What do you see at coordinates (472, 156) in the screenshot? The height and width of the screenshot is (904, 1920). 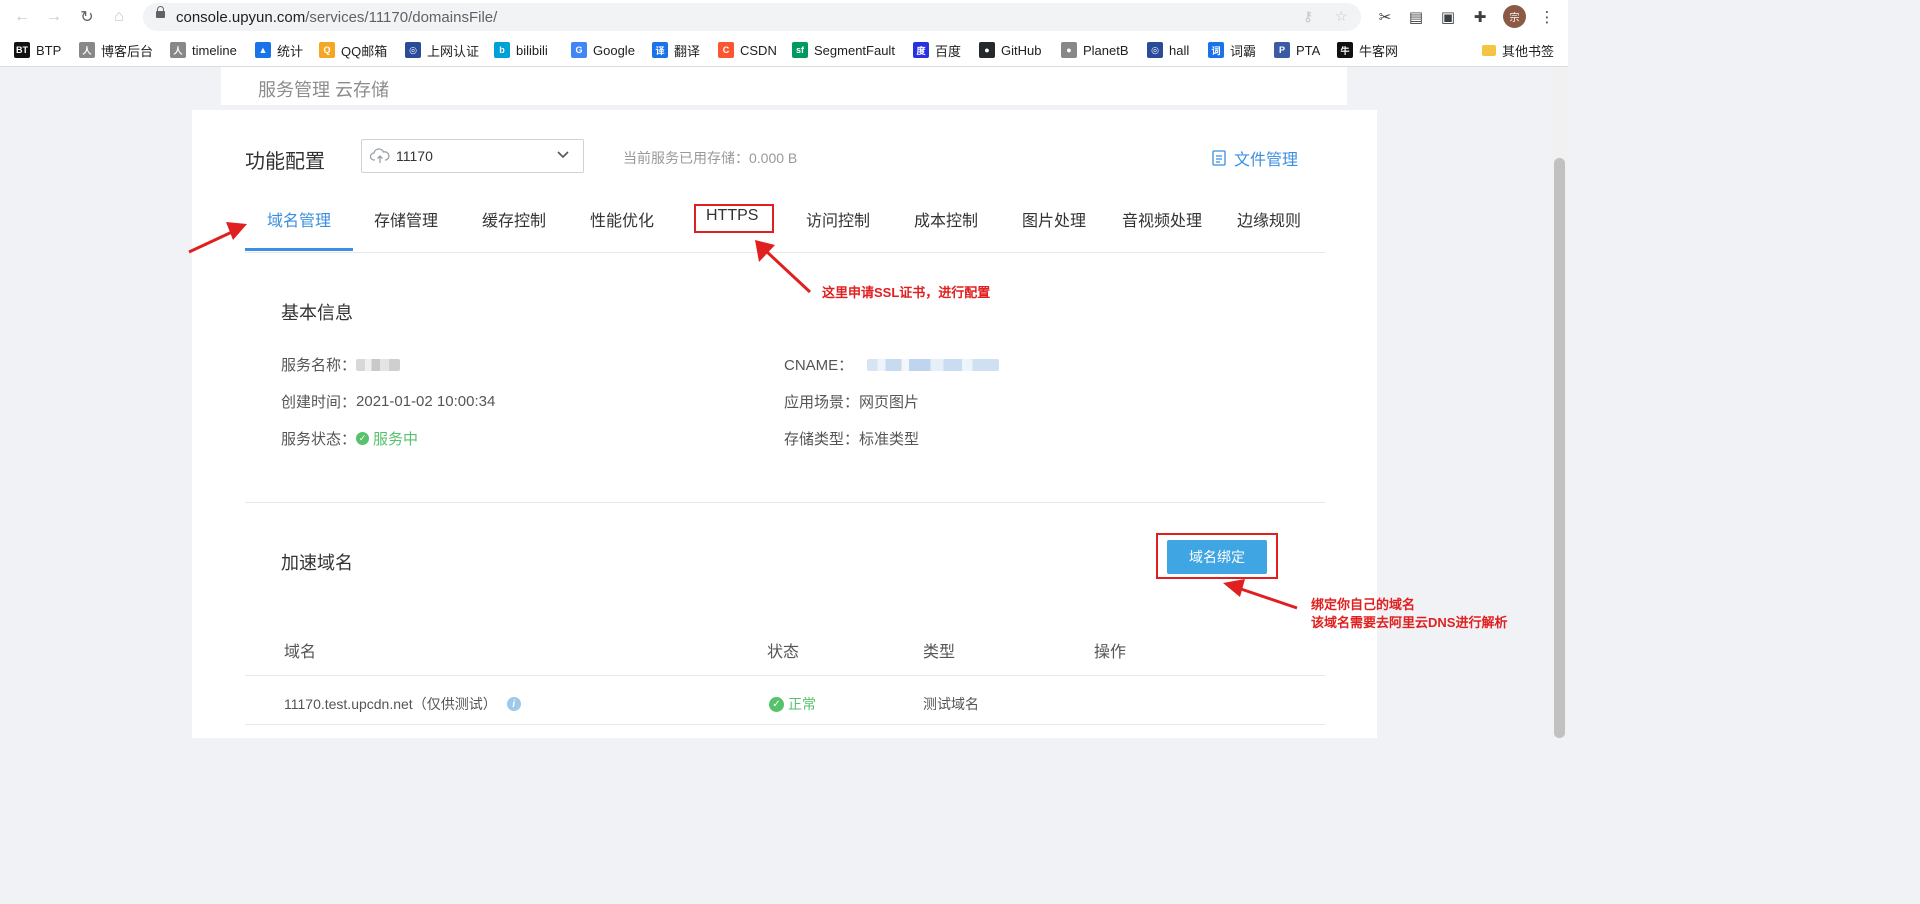 I see `service-select` at bounding box center [472, 156].